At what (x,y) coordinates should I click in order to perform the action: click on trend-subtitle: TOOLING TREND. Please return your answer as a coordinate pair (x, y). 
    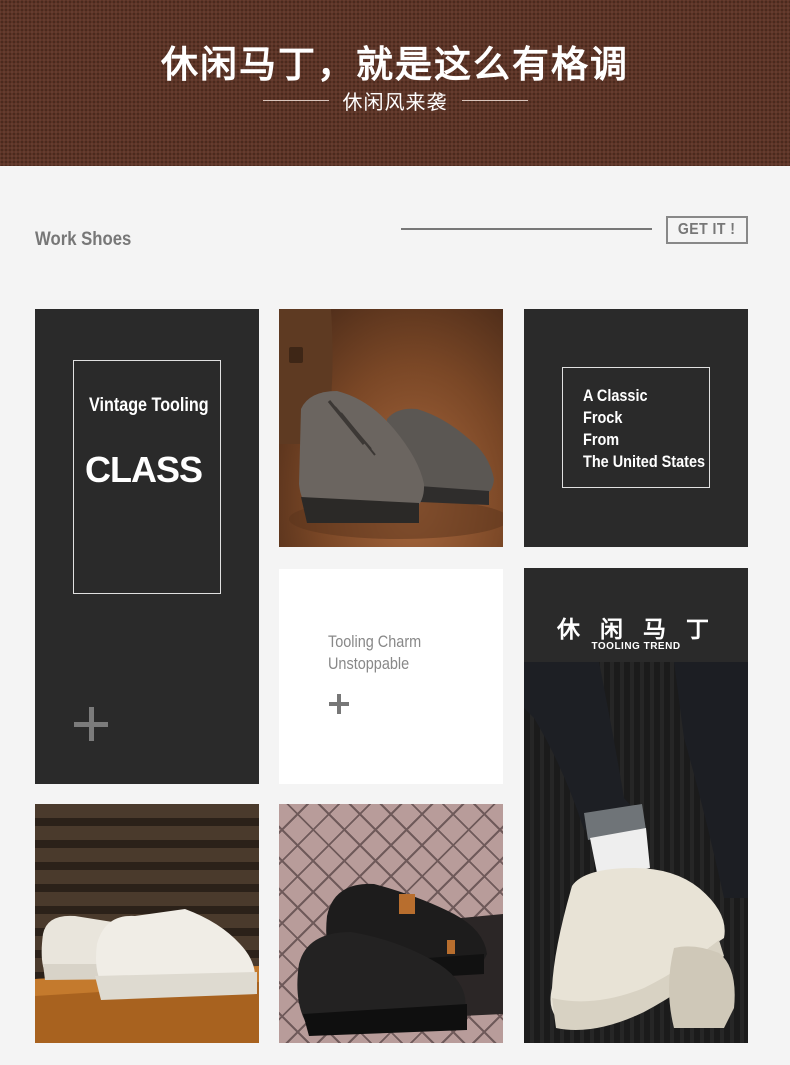
    Looking at the image, I should click on (636, 646).